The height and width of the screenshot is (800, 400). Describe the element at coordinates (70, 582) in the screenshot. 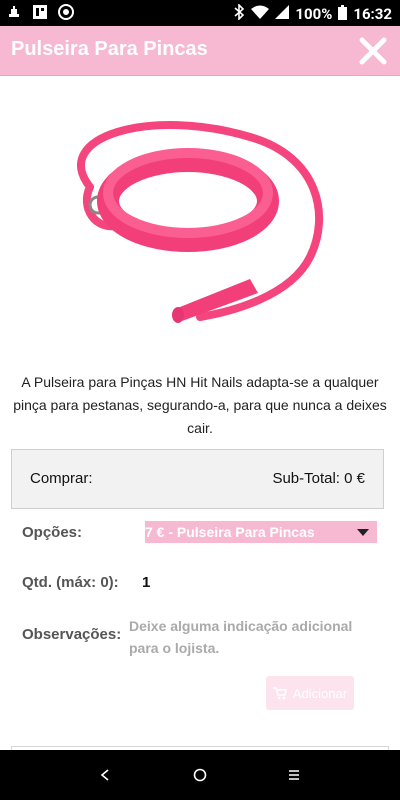

I see `quantity-label: Qtd. (máx: 0):` at that location.